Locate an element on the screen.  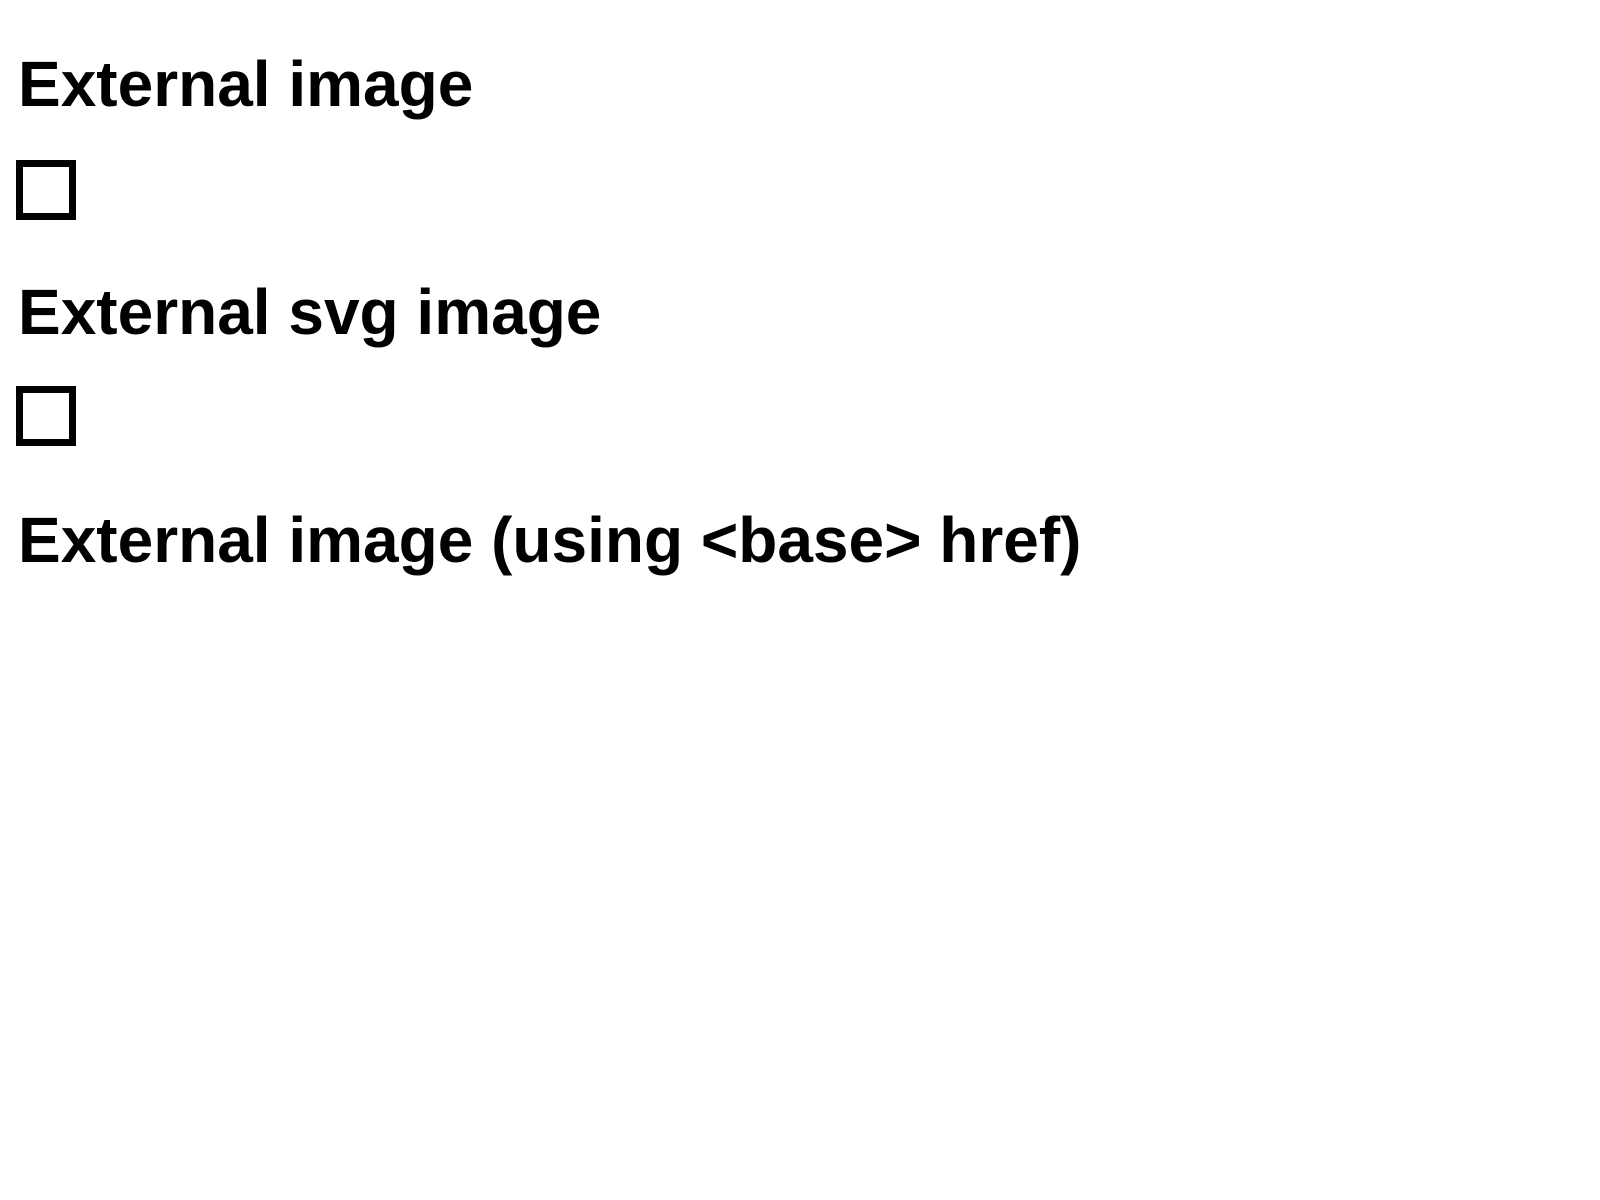
section-heading-external-image: External image is located at coordinates (246, 84).